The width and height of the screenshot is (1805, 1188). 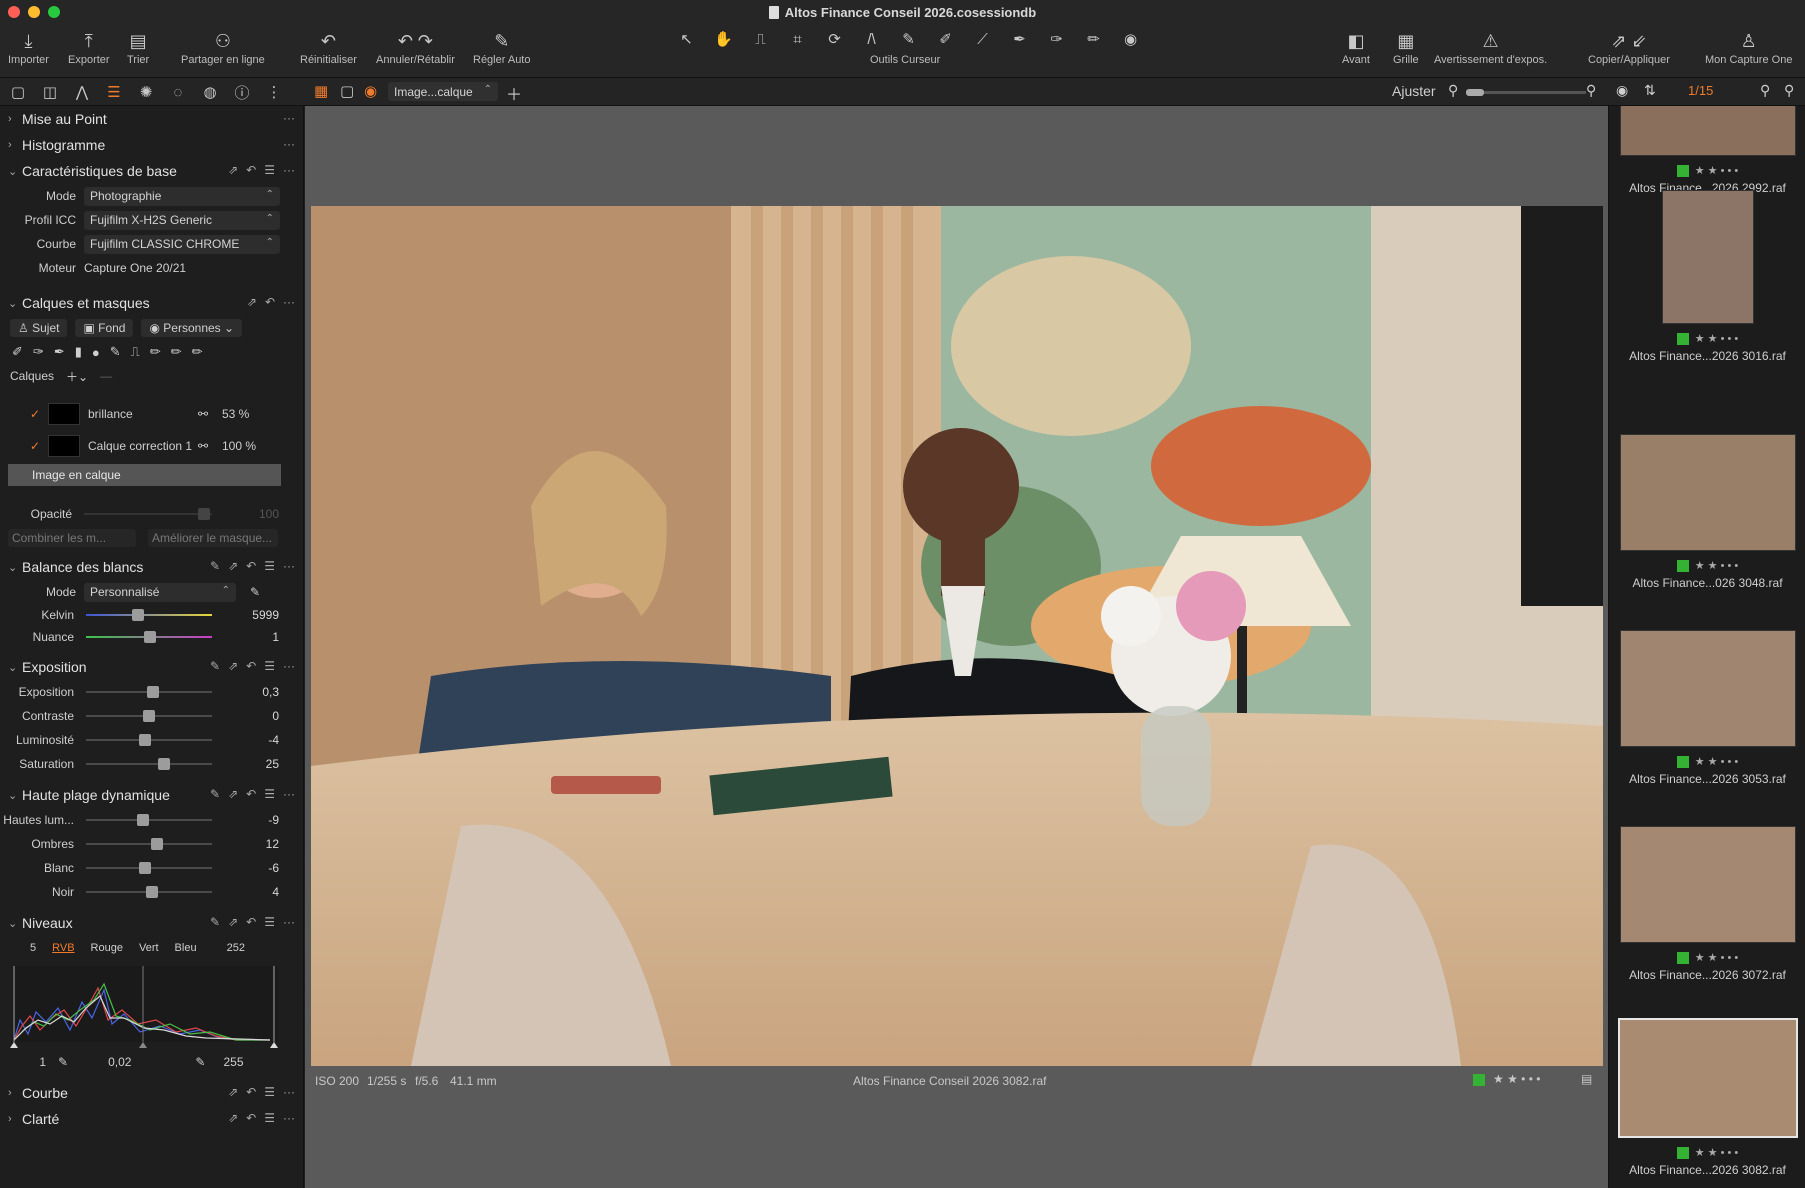 I want to click on section-hdr: ⌄ Haute plage dynamique ✎ ⇗ ↶ ☰ ···, so click(x=151, y=795).